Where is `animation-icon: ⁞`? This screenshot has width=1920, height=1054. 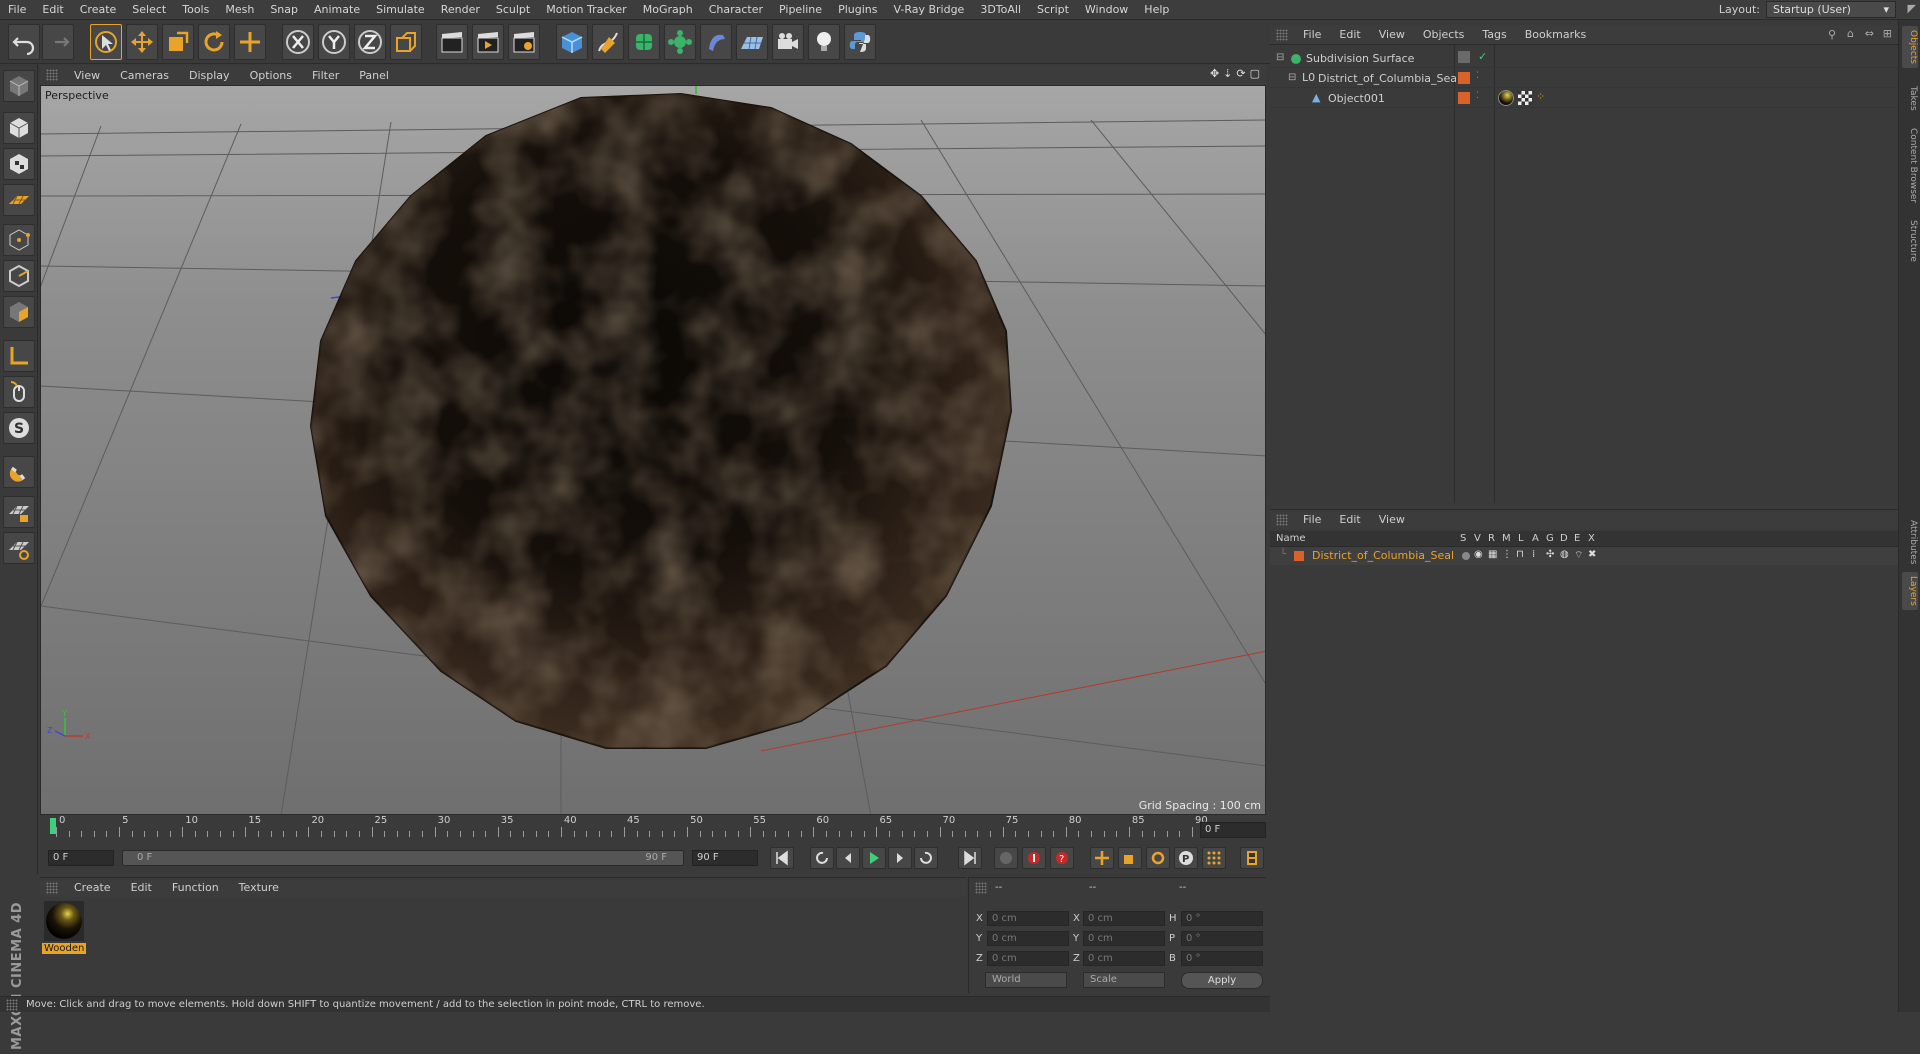 animation-icon: ⁞ is located at coordinates (1533, 554).